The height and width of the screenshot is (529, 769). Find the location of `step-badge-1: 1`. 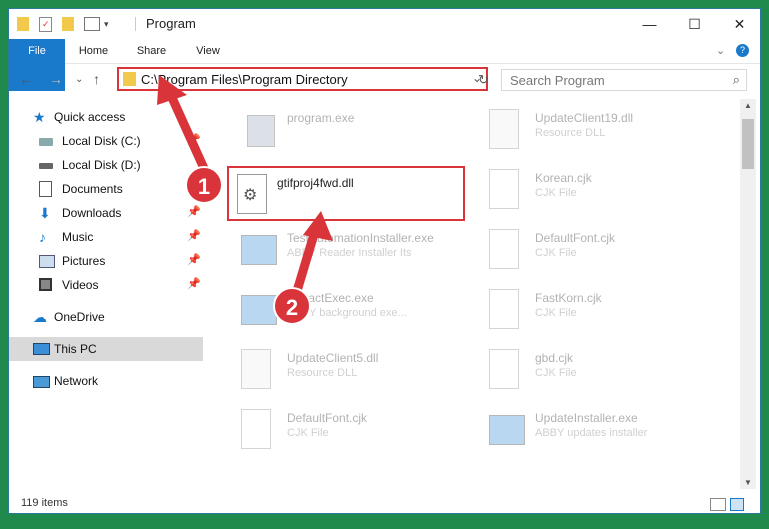

step-badge-1: 1 is located at coordinates (204, 185).